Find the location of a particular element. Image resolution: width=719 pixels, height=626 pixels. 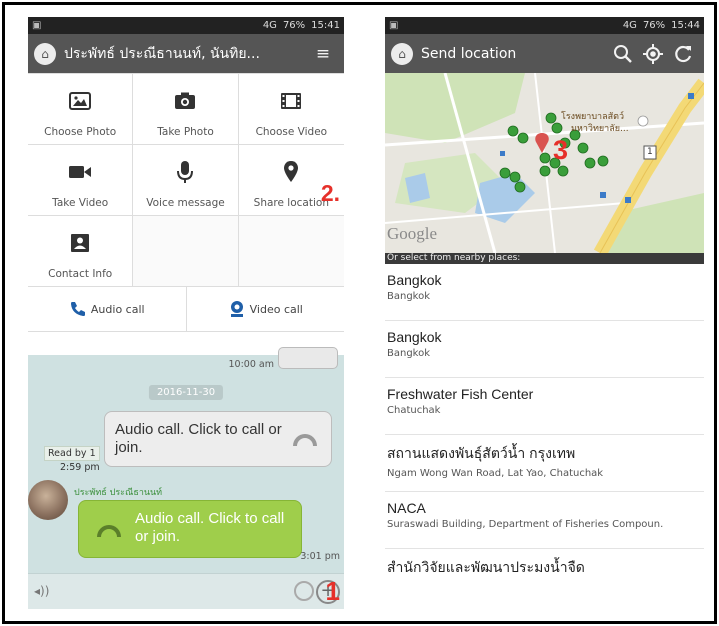

call-buttons-row: Audio call Video call is located at coordinates (186, 309).